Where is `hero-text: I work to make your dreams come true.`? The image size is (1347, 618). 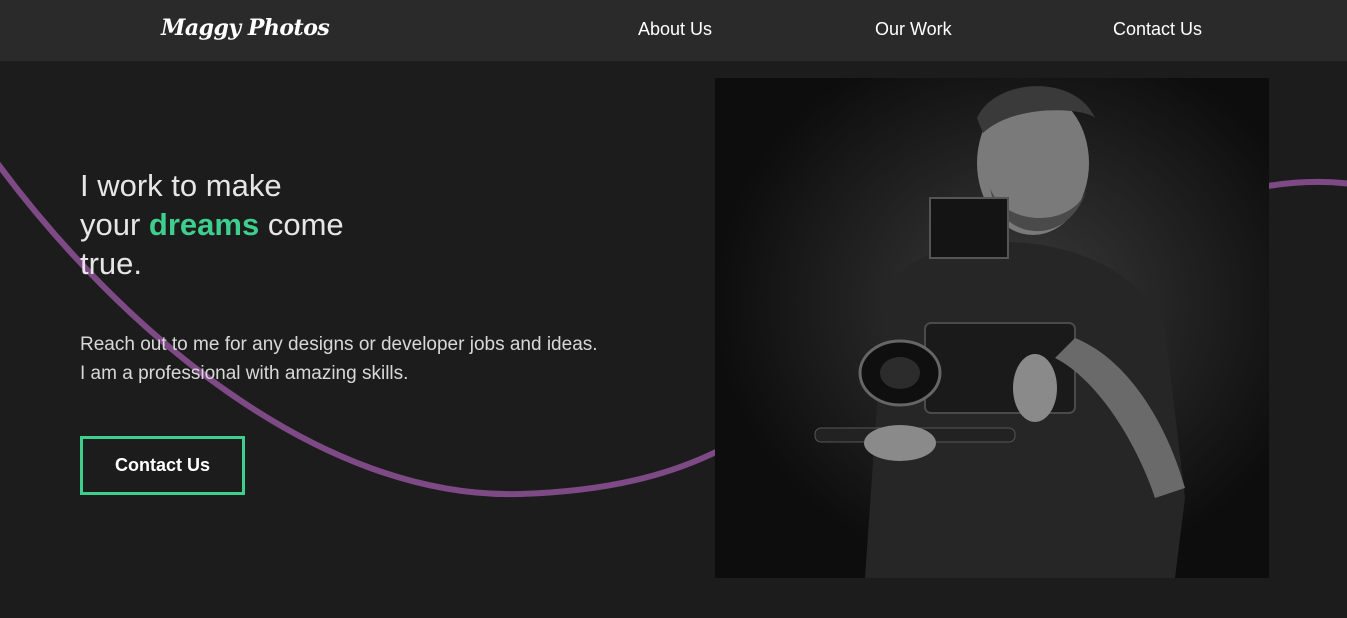 hero-text: I work to make your dreams come true. is located at coordinates (230, 224).